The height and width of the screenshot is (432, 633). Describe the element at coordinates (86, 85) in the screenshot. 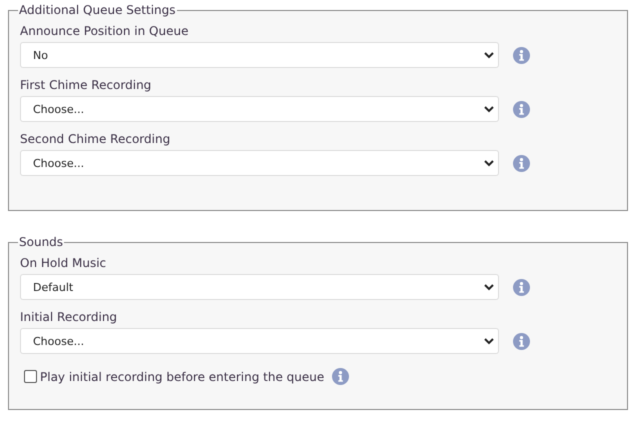

I see `field-label: First Chime Recording` at that location.